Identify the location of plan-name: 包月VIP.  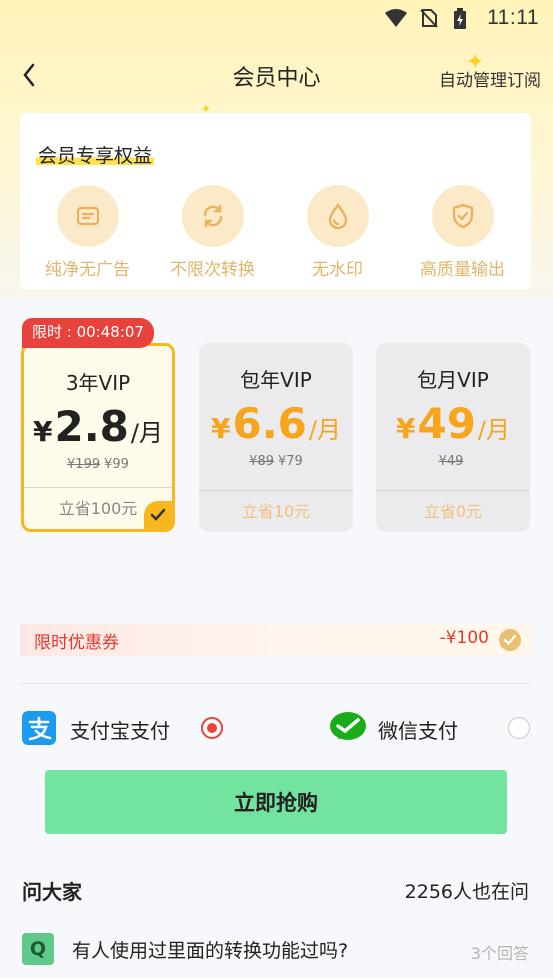
(453, 380).